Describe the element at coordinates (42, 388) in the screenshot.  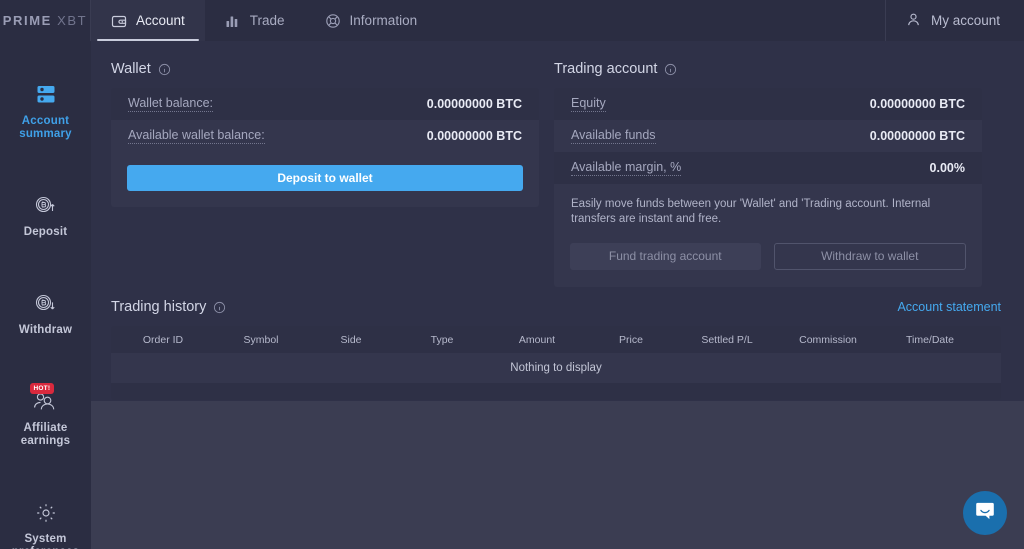
I see `hot-badge: HOT!` at that location.